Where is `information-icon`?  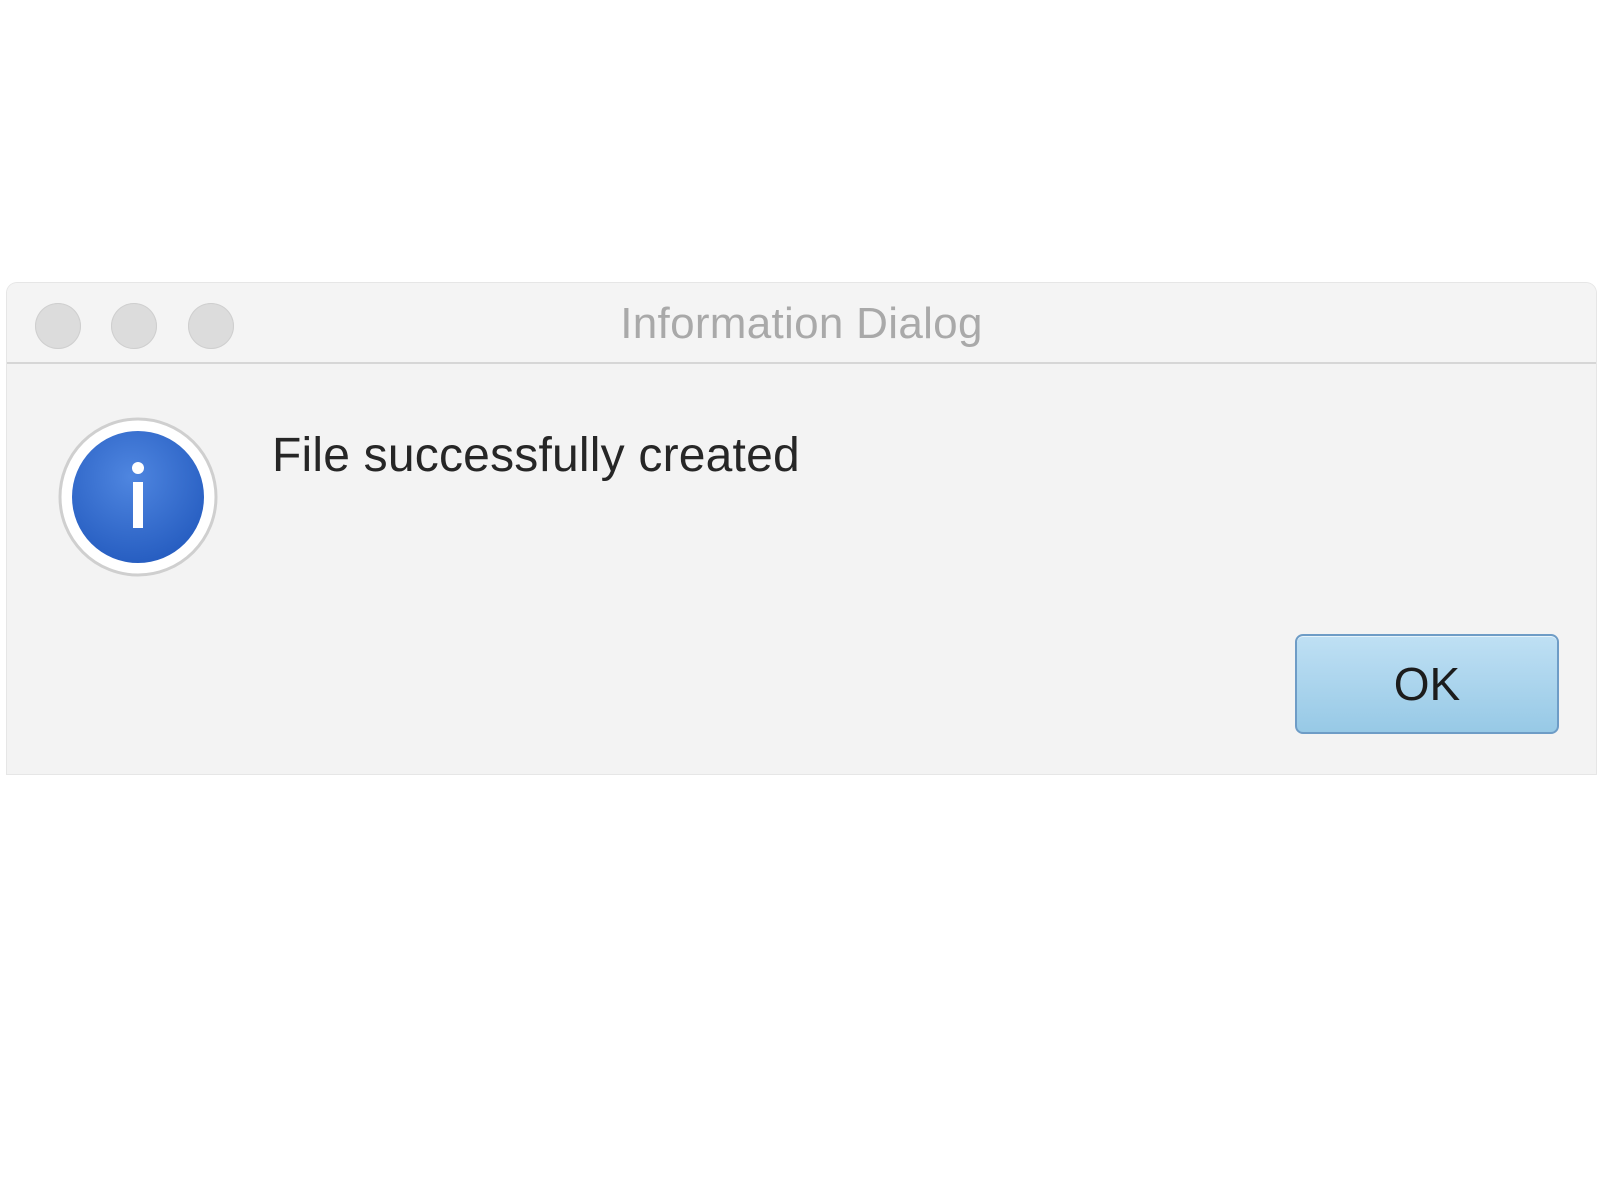 information-icon is located at coordinates (138, 497).